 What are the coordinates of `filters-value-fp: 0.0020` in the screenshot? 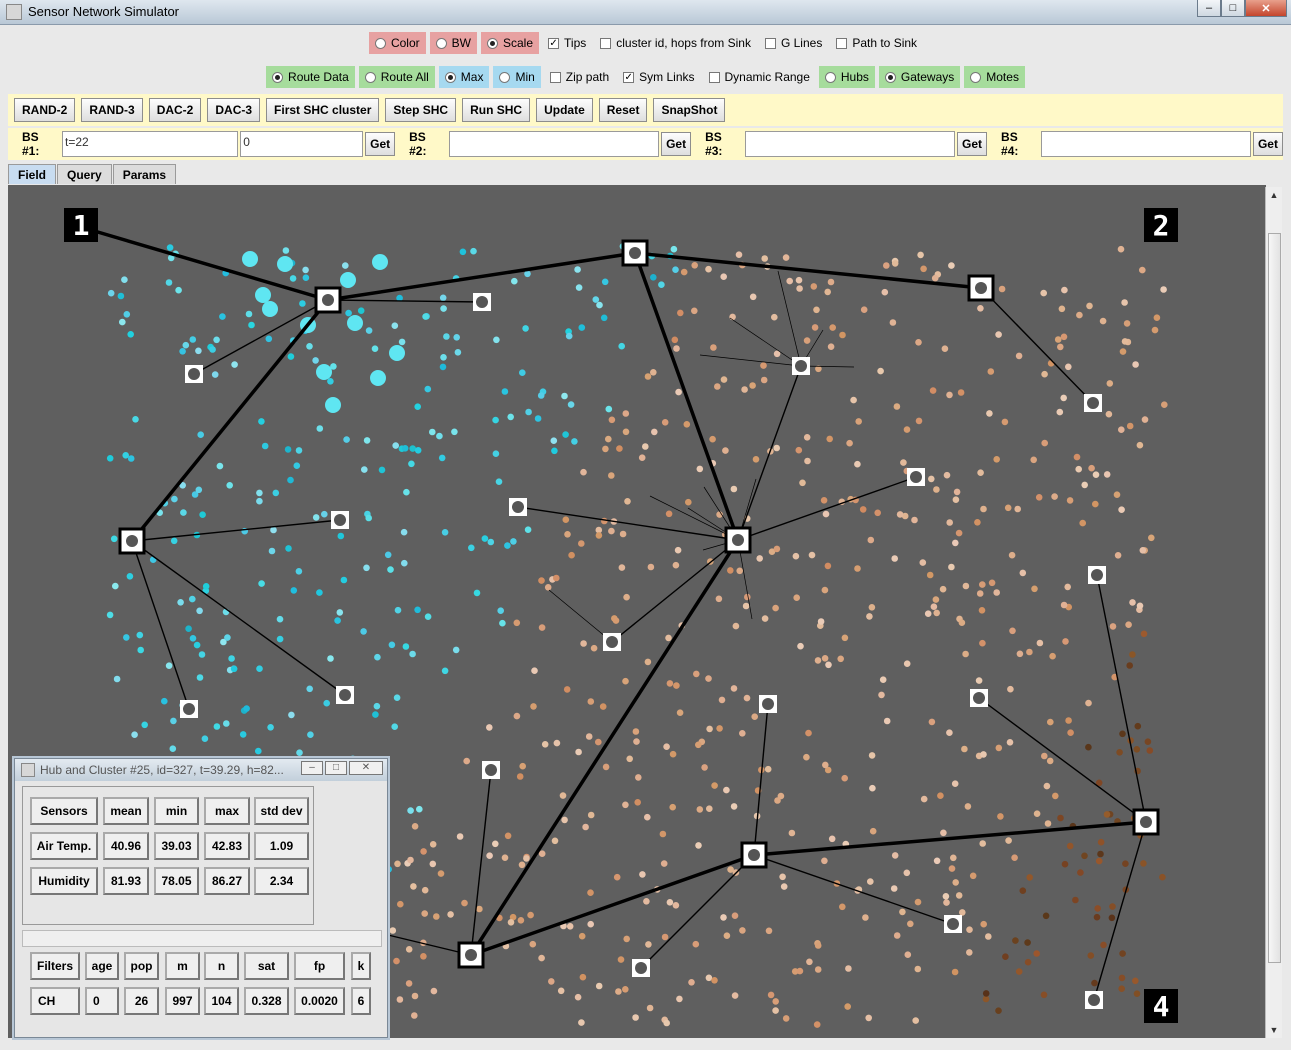 It's located at (319, 1001).